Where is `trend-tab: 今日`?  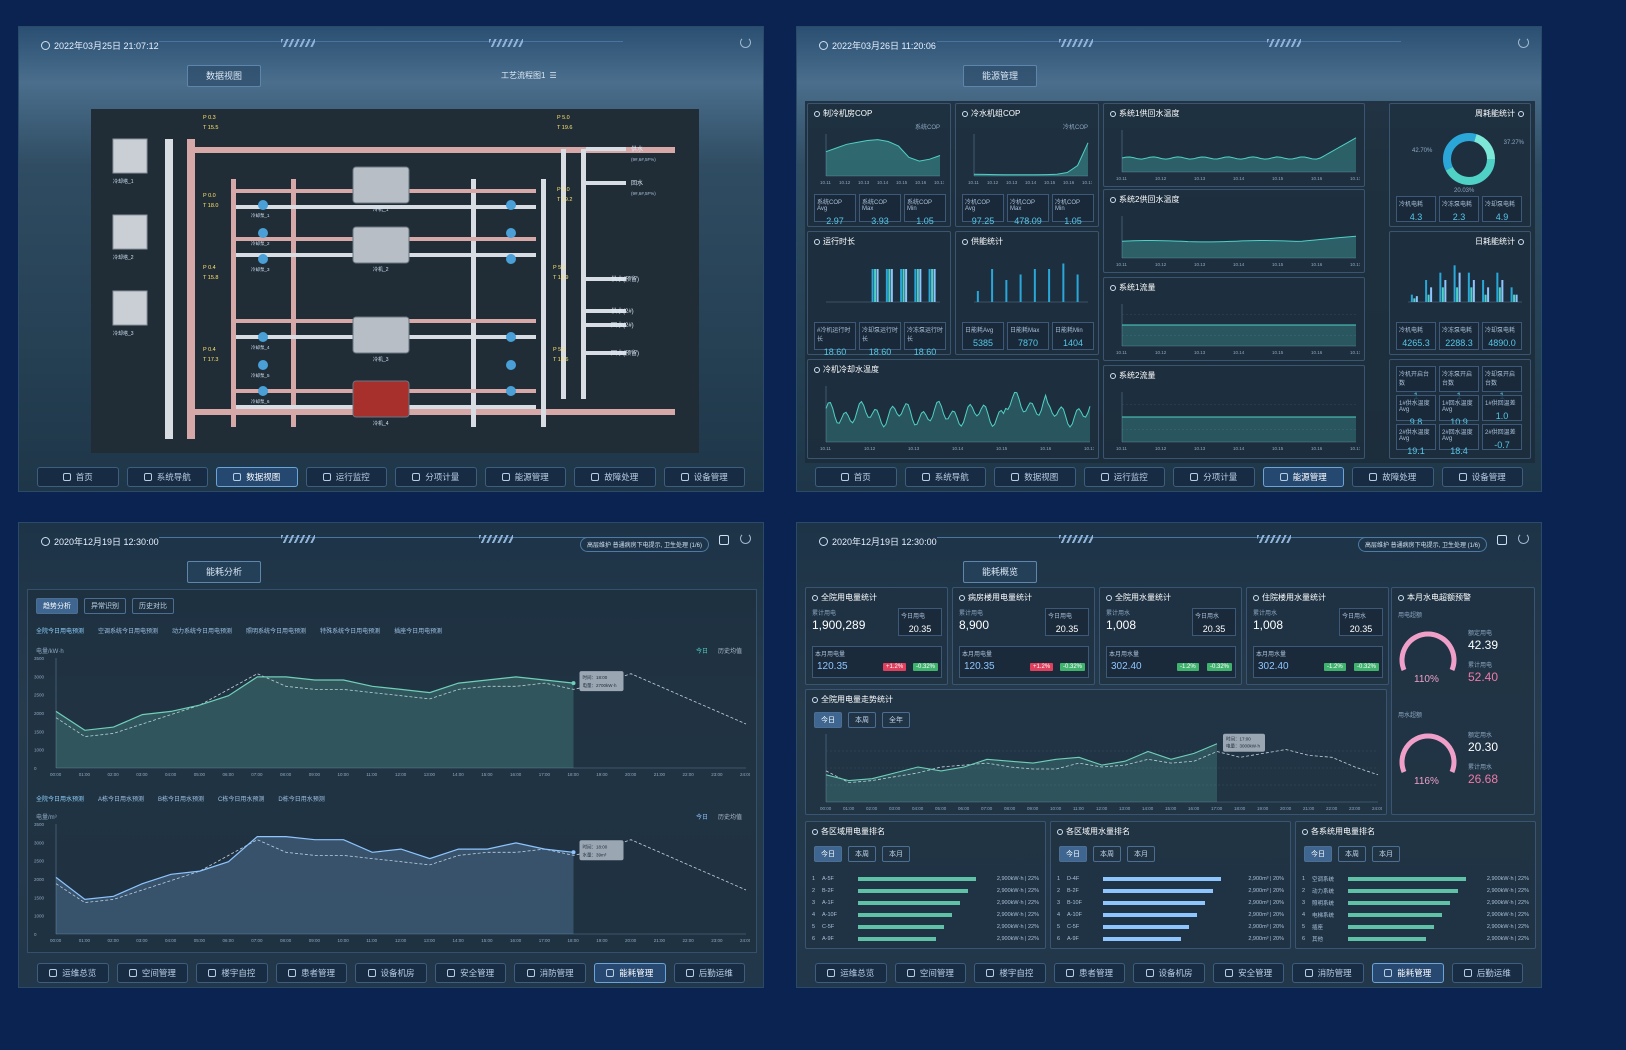 trend-tab: 今日 is located at coordinates (828, 720).